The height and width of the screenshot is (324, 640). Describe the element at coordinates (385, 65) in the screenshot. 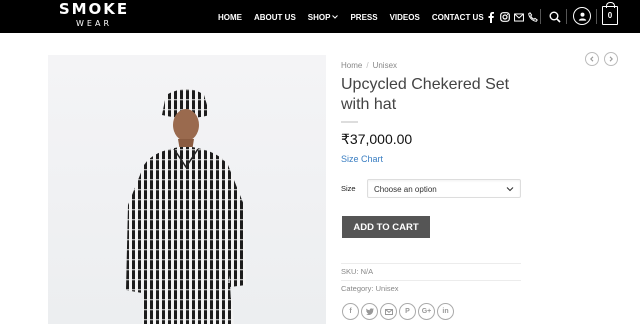

I see `breadcrumb-category: Unisex` at that location.